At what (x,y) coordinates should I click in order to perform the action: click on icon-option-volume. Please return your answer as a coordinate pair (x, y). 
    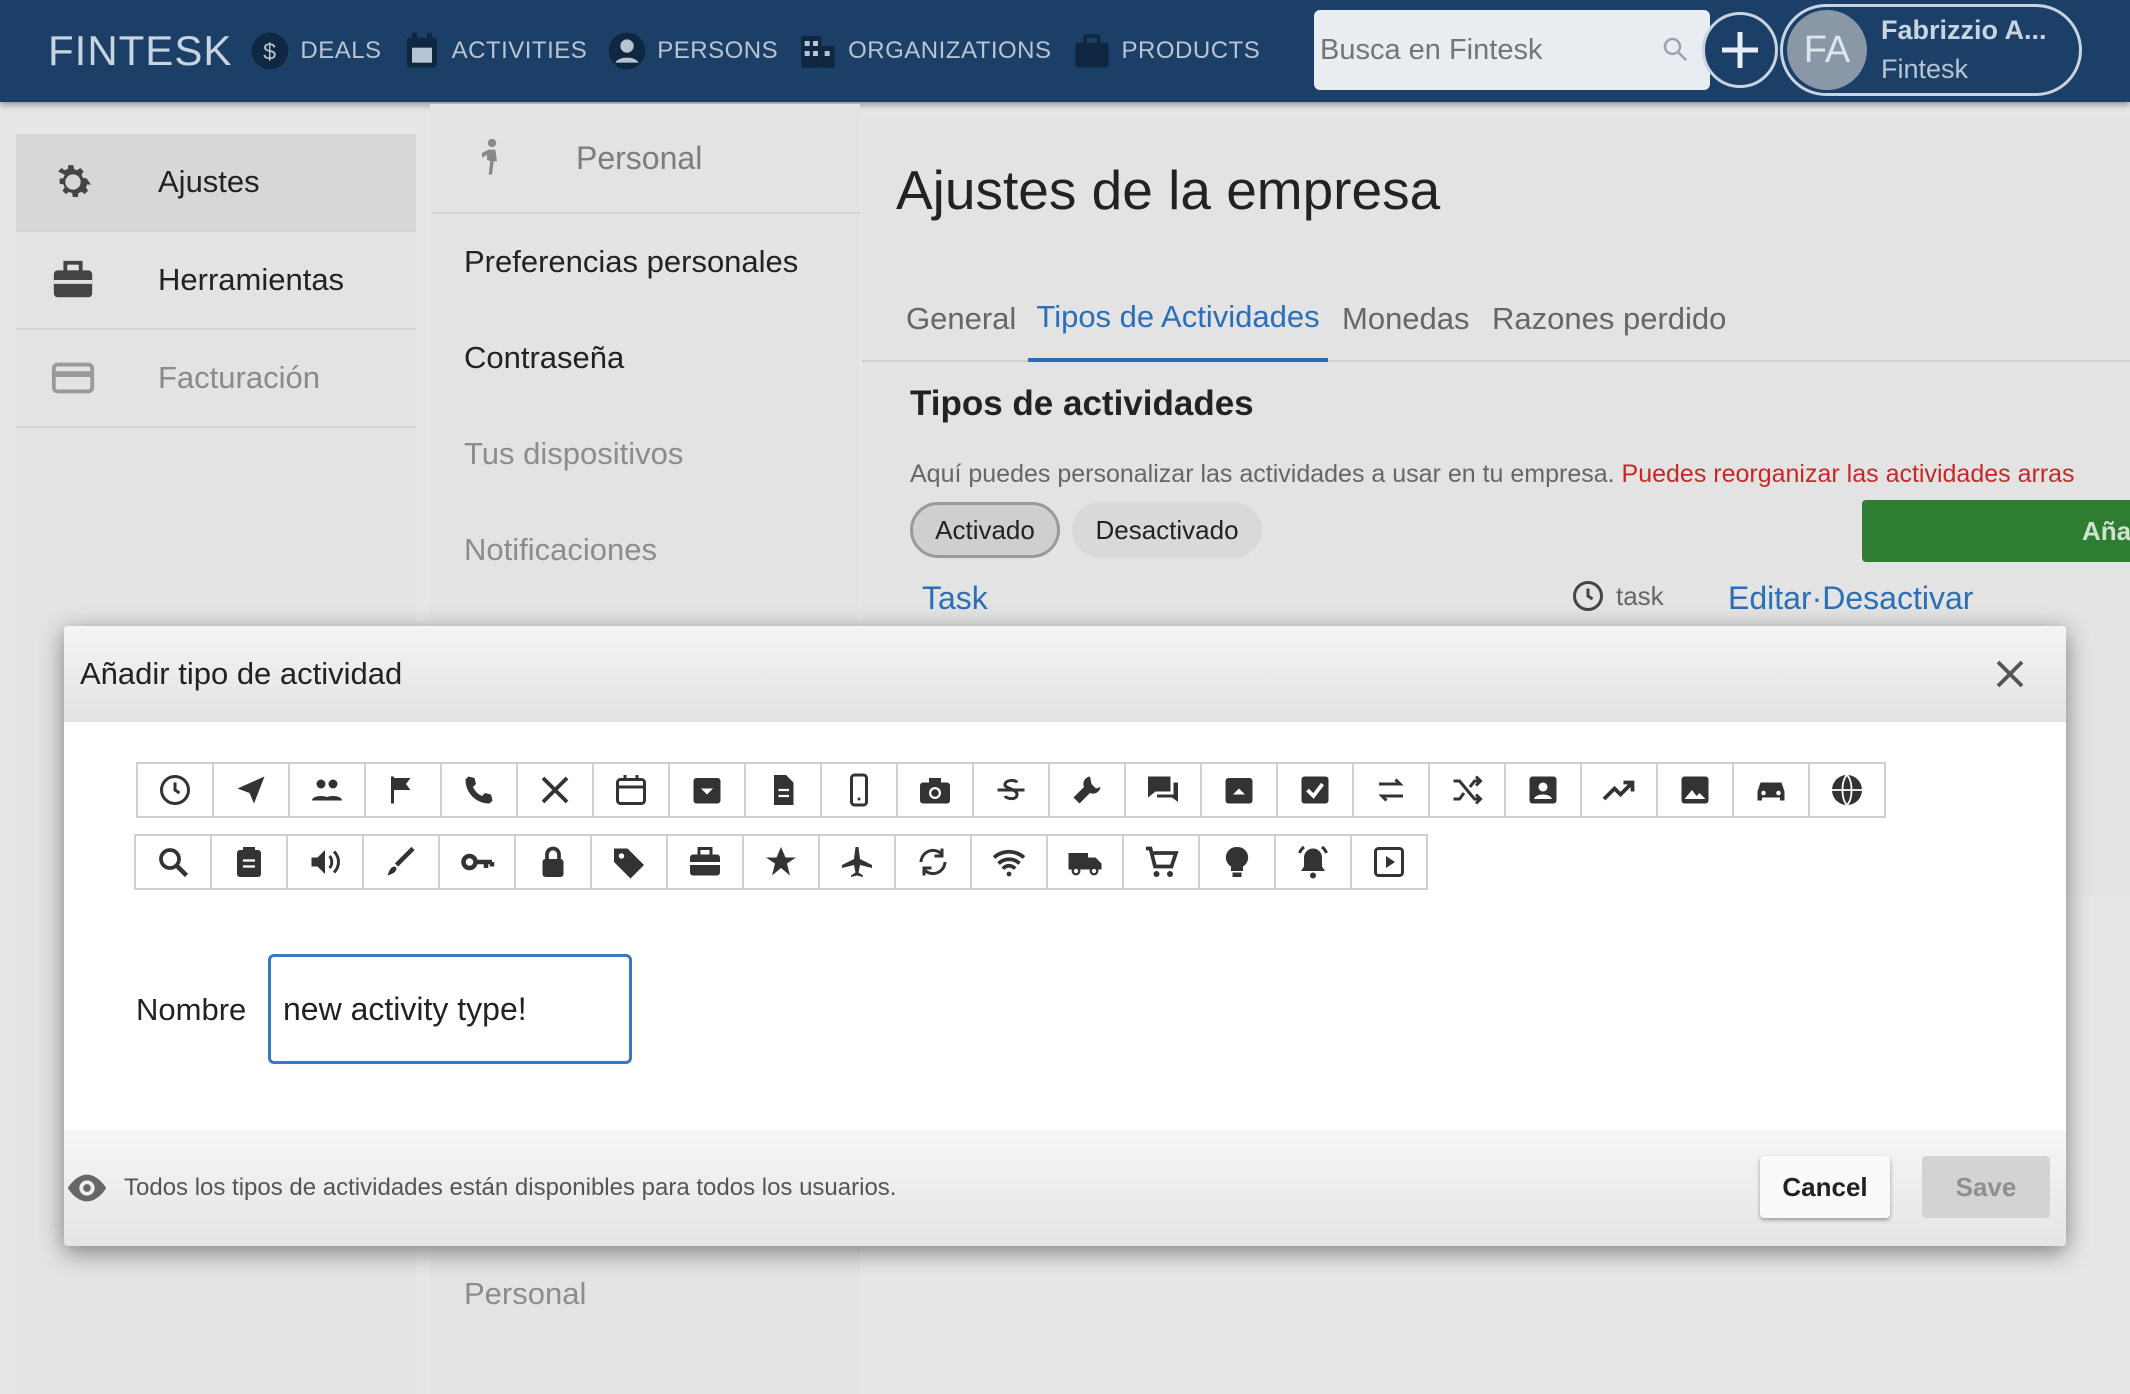
    Looking at the image, I should click on (325, 862).